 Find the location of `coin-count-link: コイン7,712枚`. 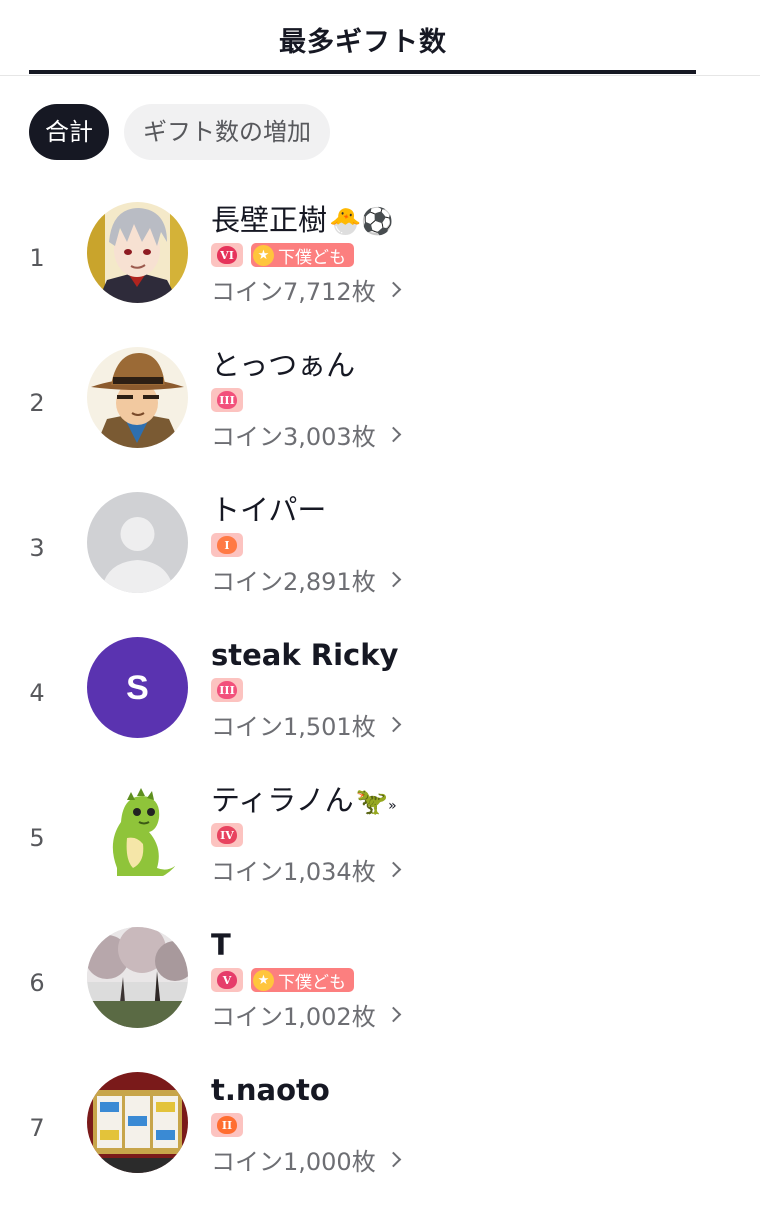

coin-count-link: コイン7,712枚 is located at coordinates (306, 289).